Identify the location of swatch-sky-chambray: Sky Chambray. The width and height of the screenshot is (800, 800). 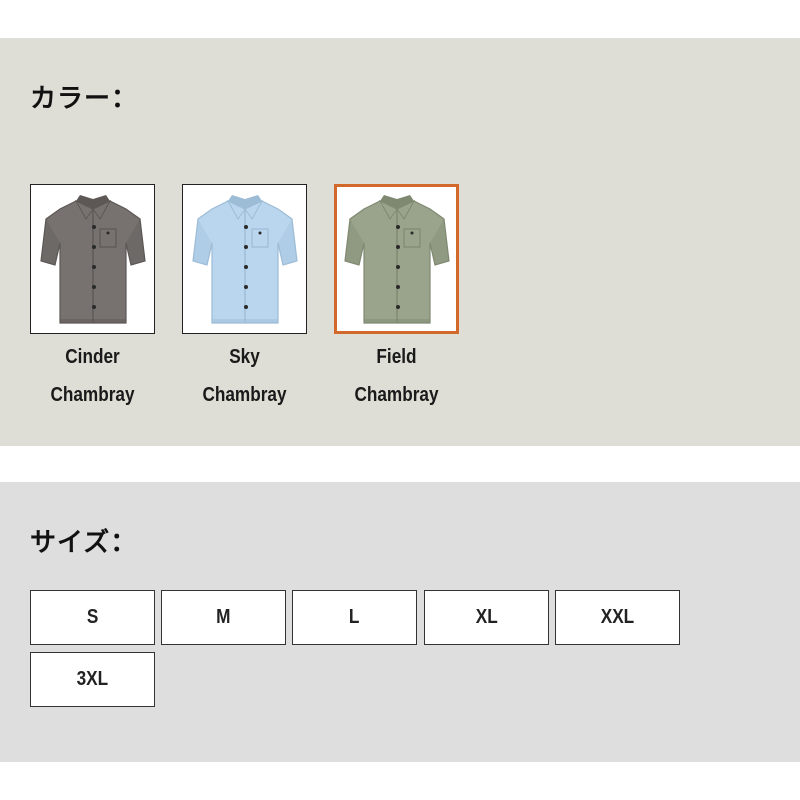
(244, 299).